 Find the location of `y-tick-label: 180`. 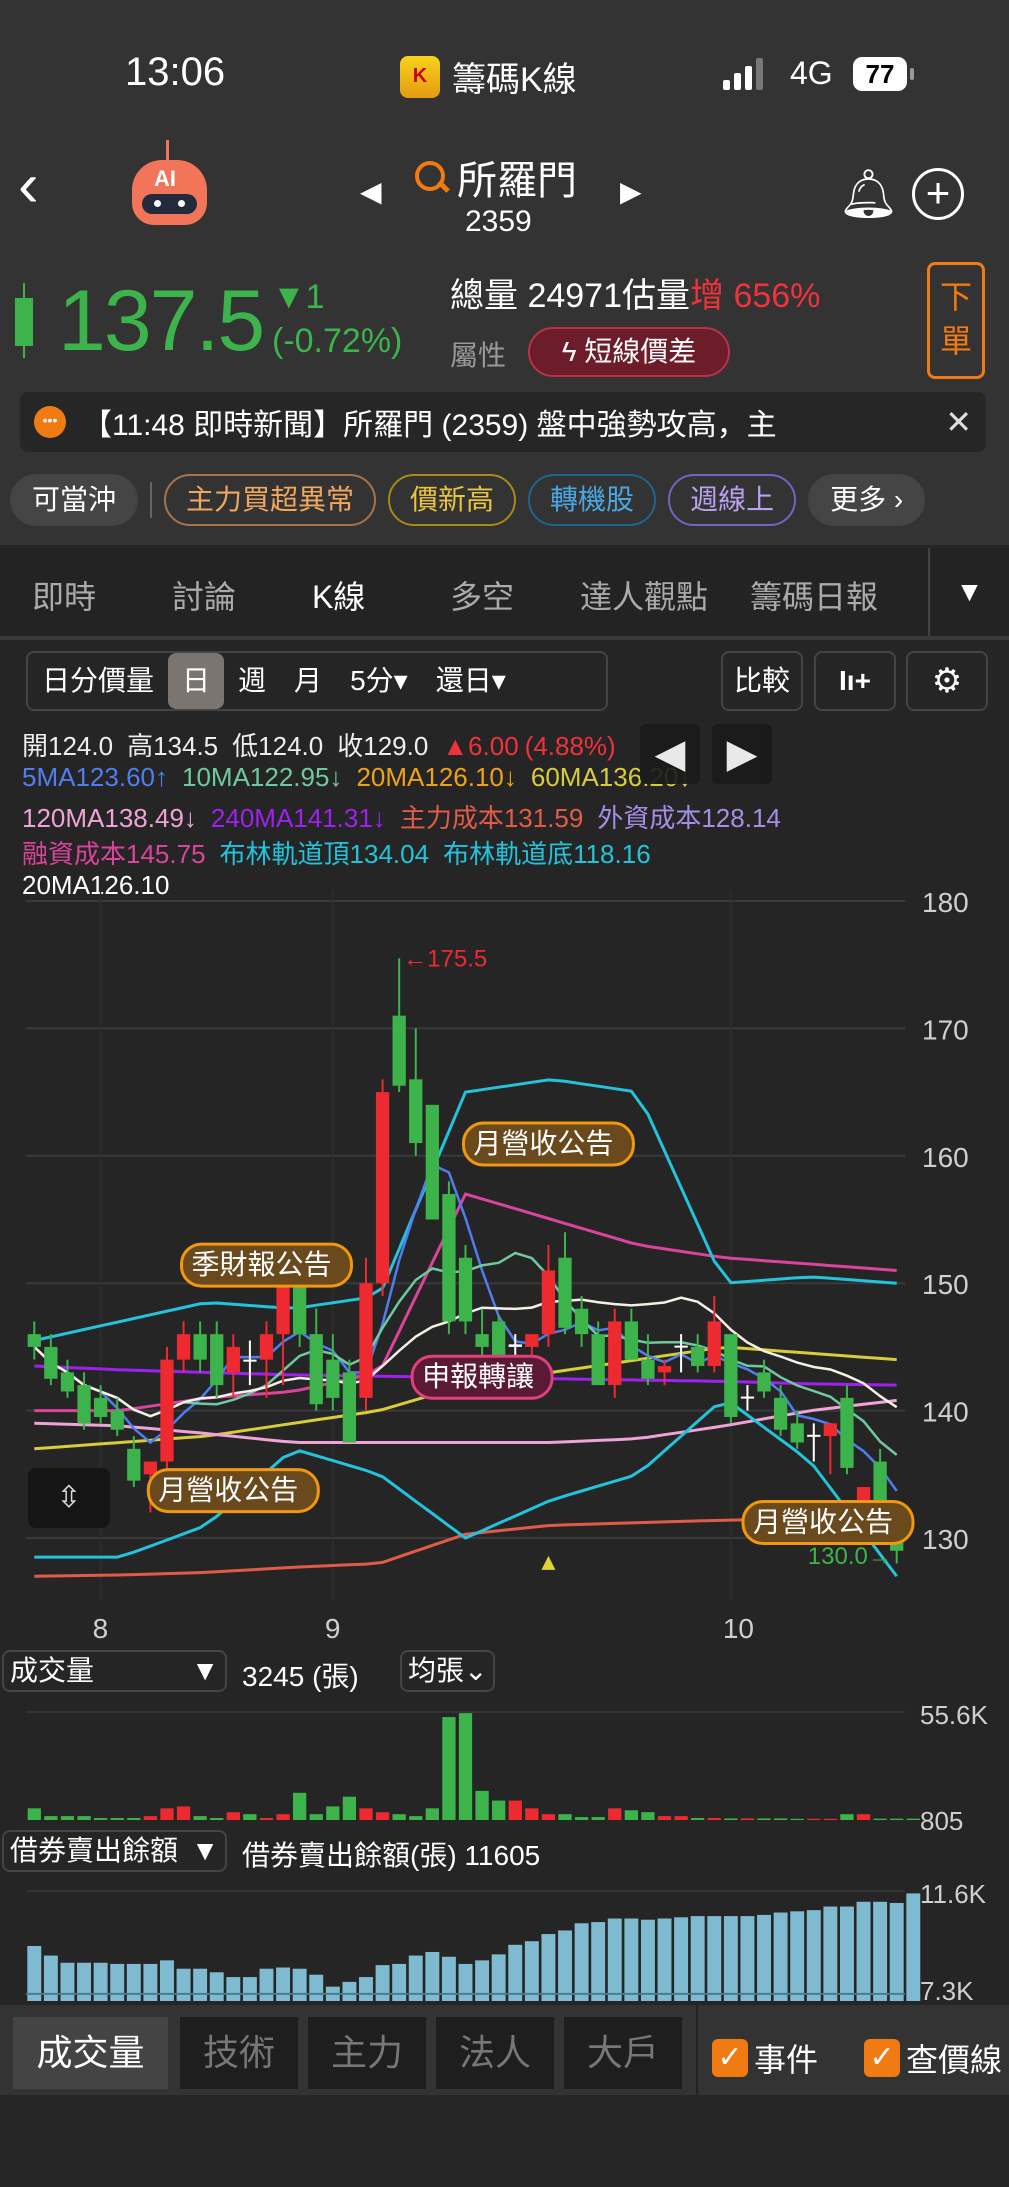

y-tick-label: 180 is located at coordinates (945, 904).